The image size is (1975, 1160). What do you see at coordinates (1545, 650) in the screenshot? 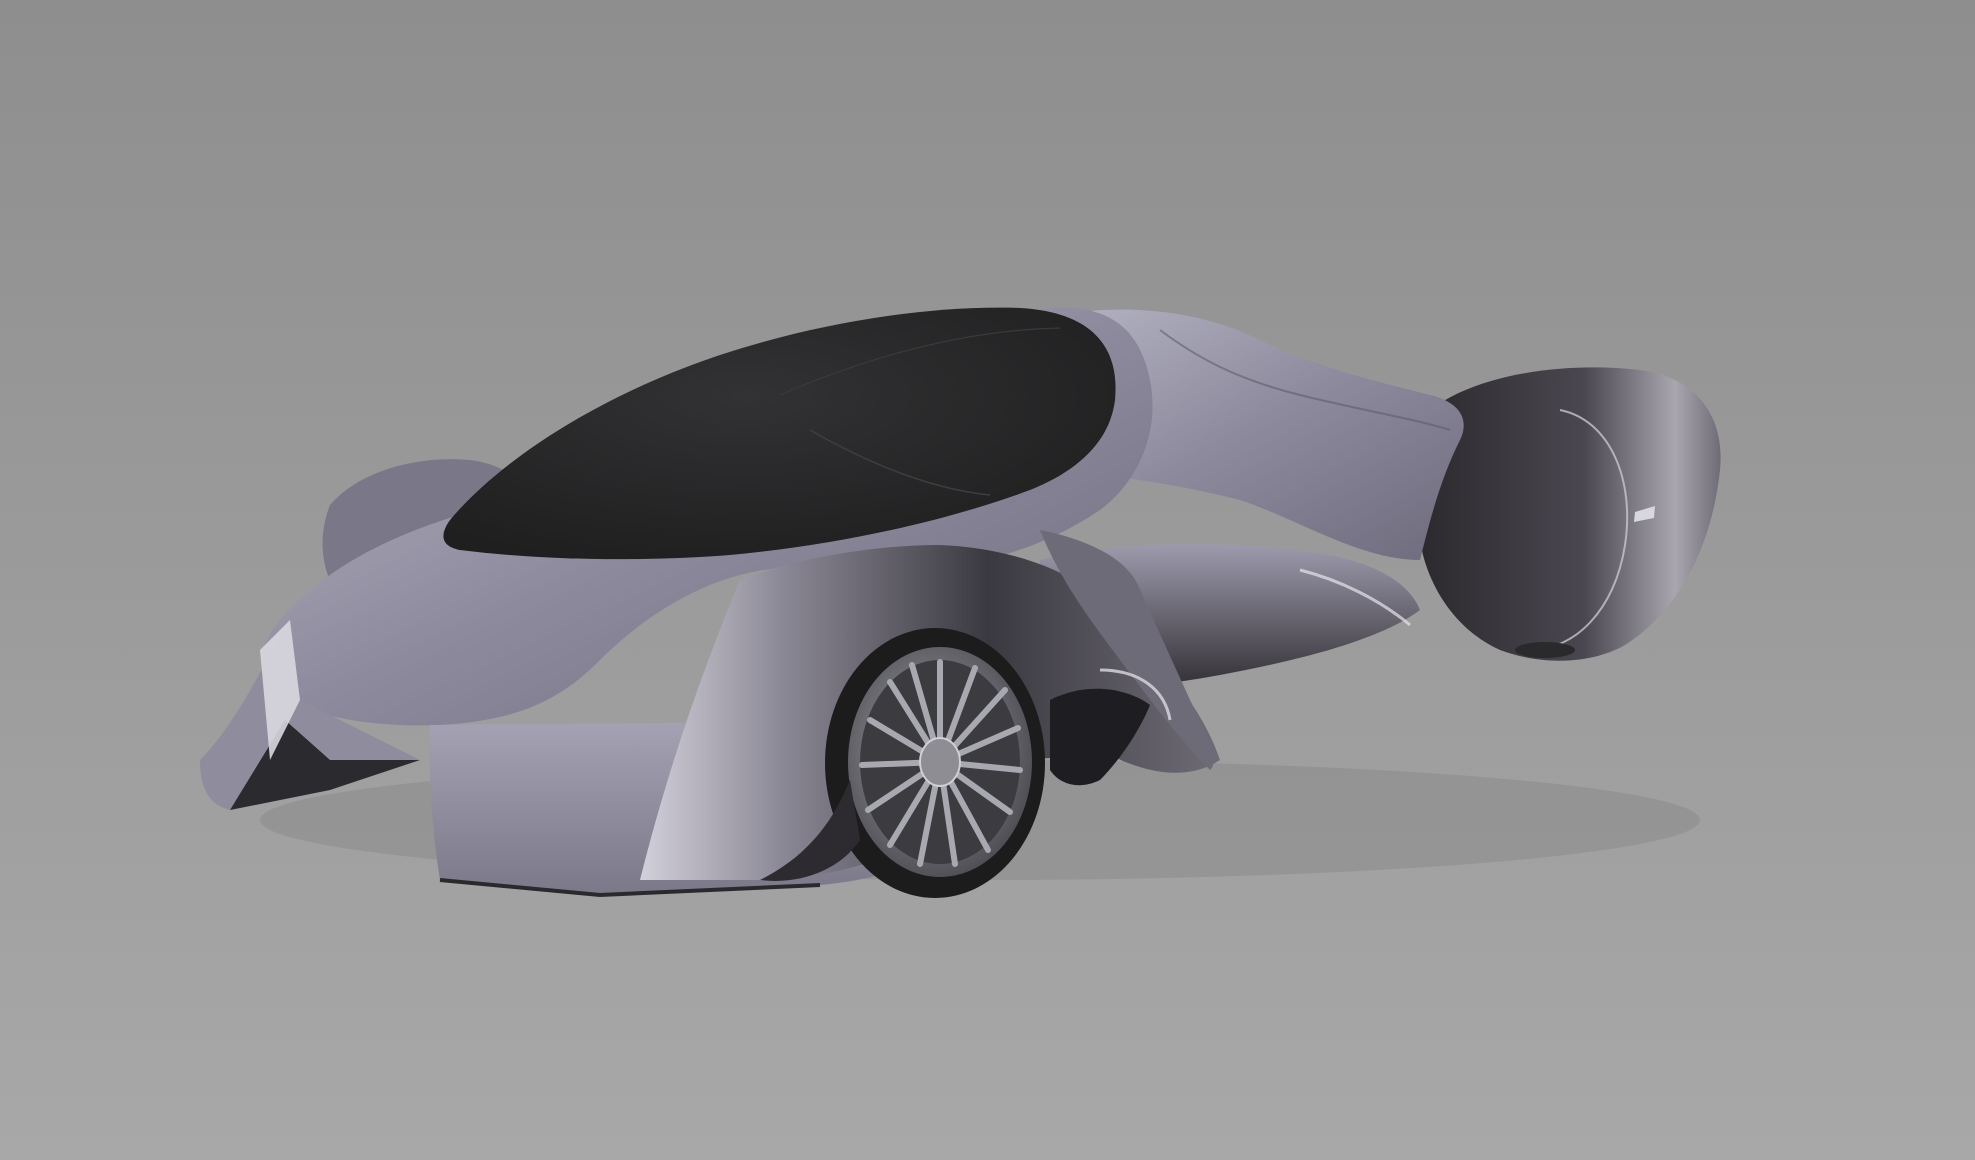
I see `rear-wheel-bottom` at bounding box center [1545, 650].